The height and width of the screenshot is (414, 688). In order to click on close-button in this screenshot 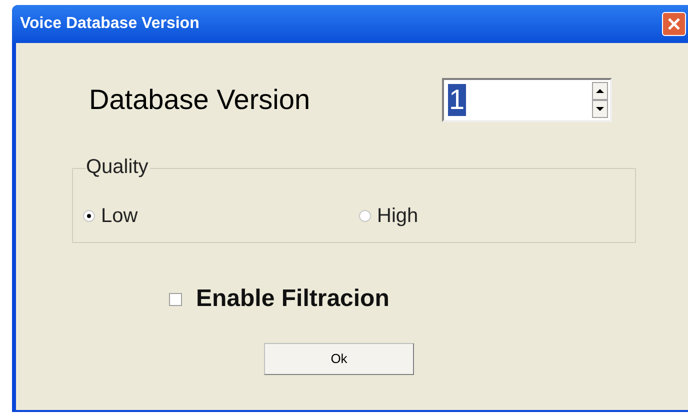, I will do `click(674, 24)`.